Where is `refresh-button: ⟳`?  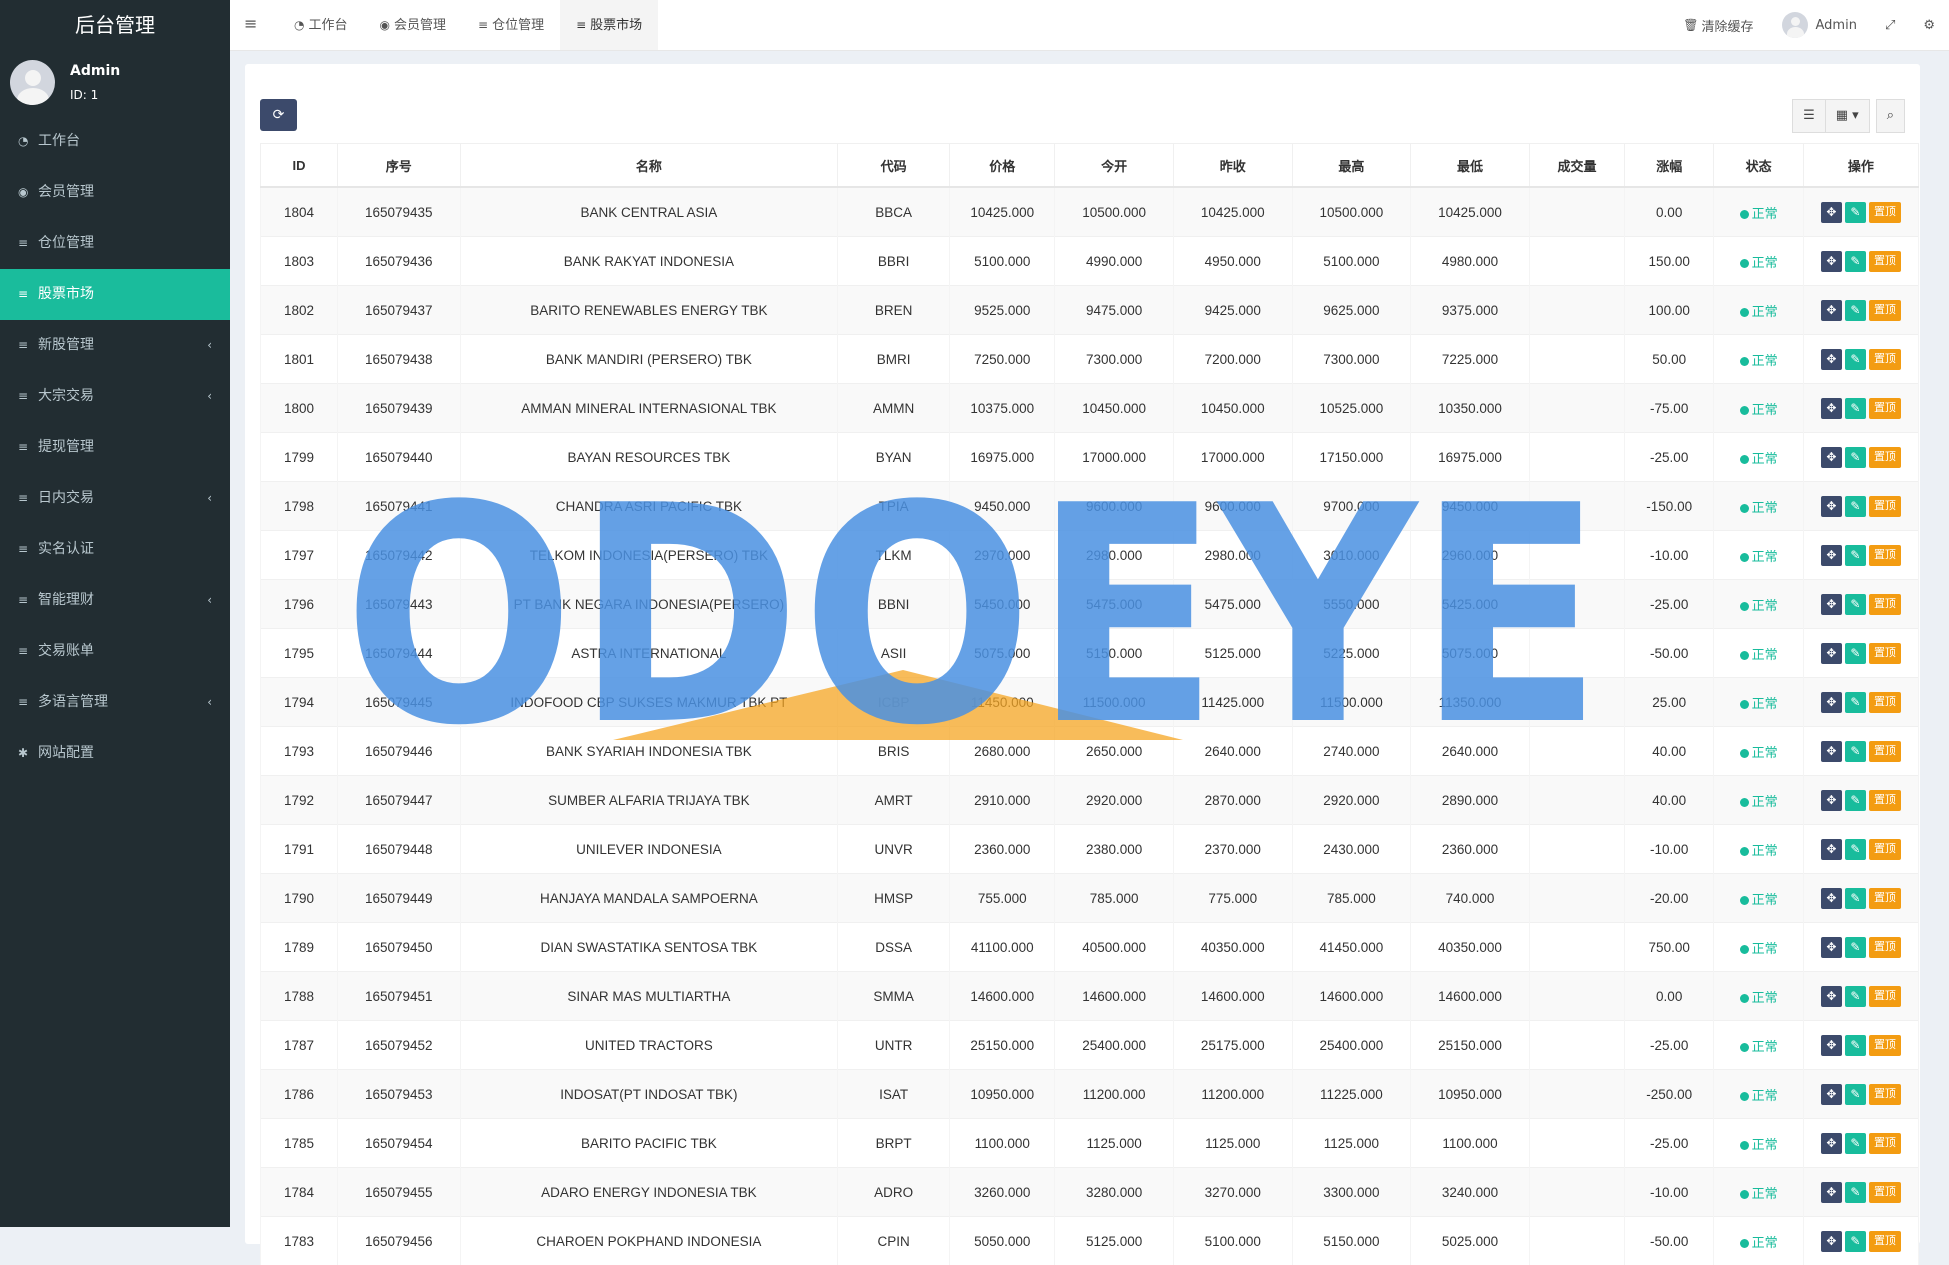 refresh-button: ⟳ is located at coordinates (278, 115).